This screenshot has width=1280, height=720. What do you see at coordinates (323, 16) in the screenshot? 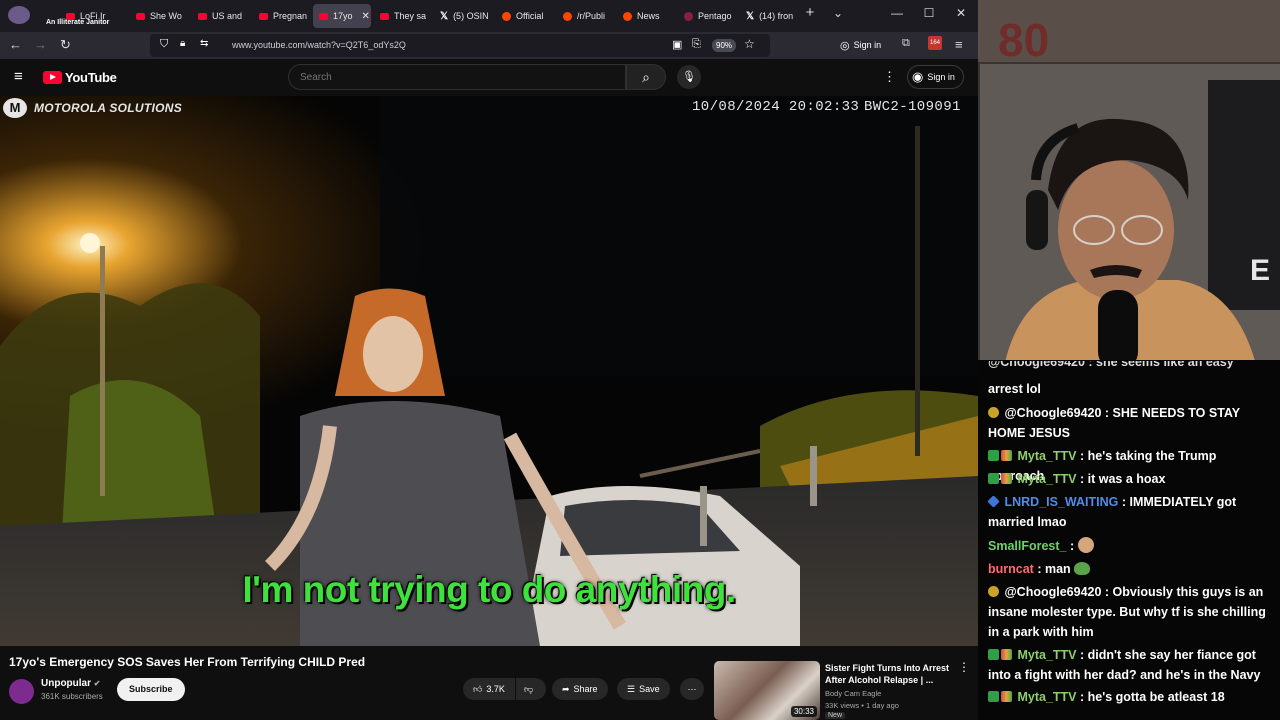
I see `youtube-icon` at bounding box center [323, 16].